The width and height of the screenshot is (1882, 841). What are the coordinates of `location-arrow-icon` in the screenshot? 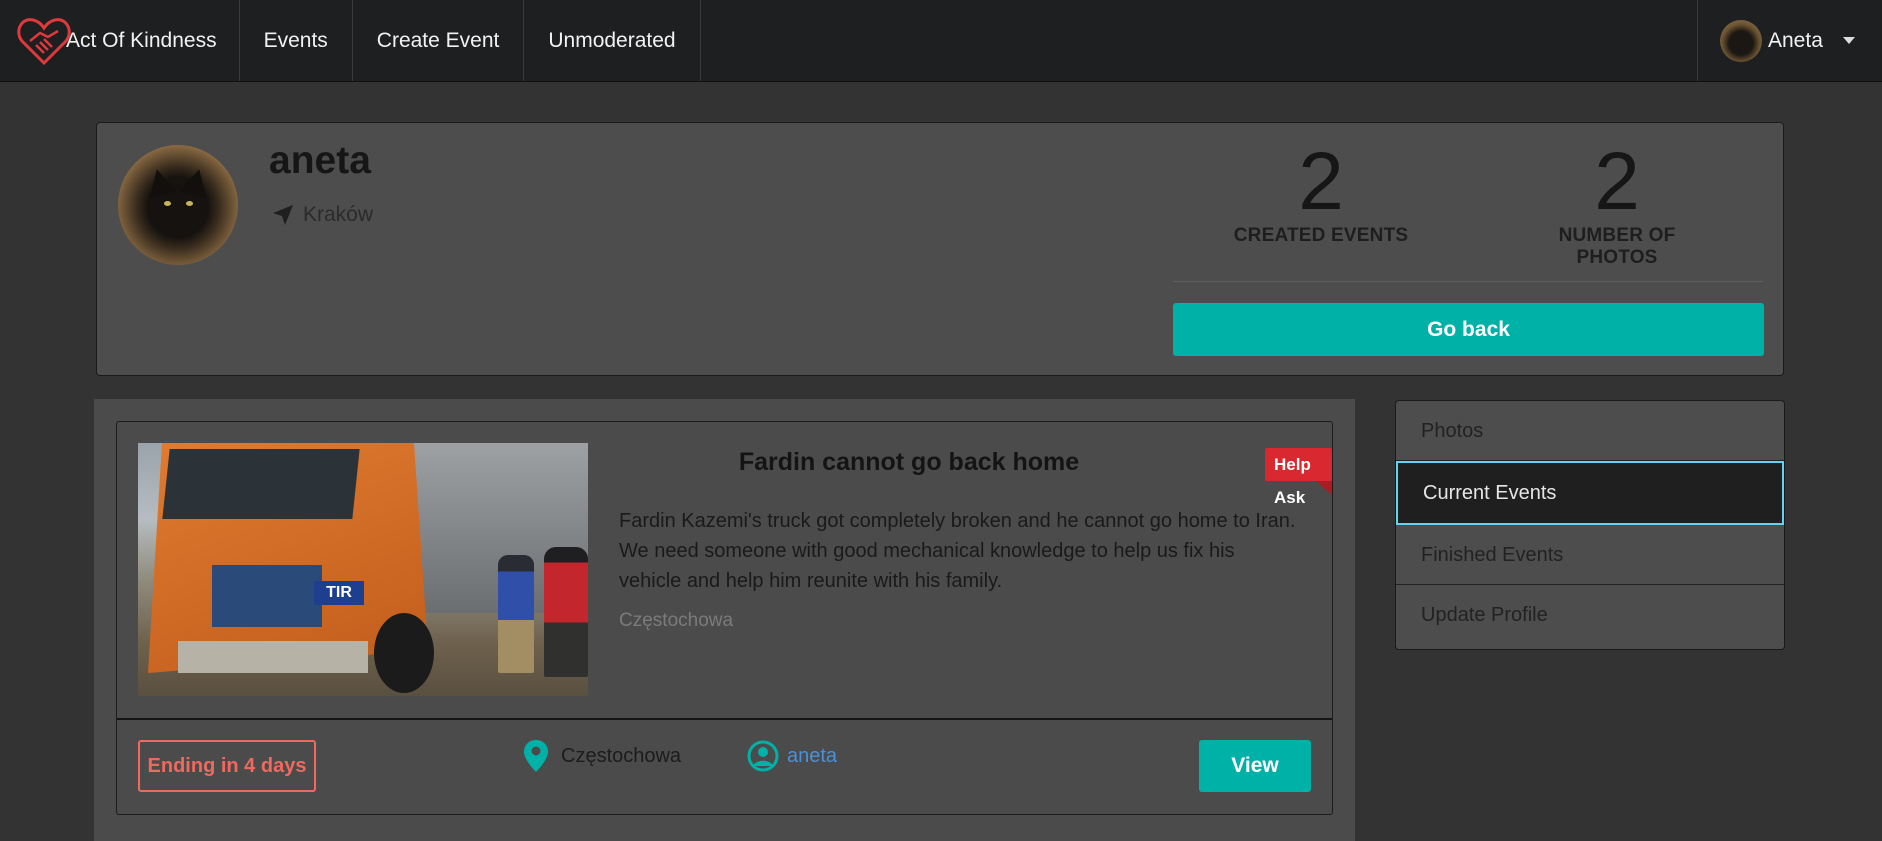 It's located at (283, 215).